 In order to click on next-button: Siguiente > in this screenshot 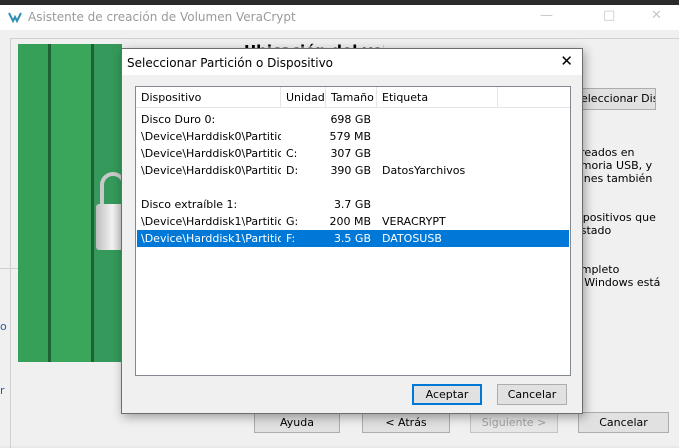, I will do `click(514, 422)`.